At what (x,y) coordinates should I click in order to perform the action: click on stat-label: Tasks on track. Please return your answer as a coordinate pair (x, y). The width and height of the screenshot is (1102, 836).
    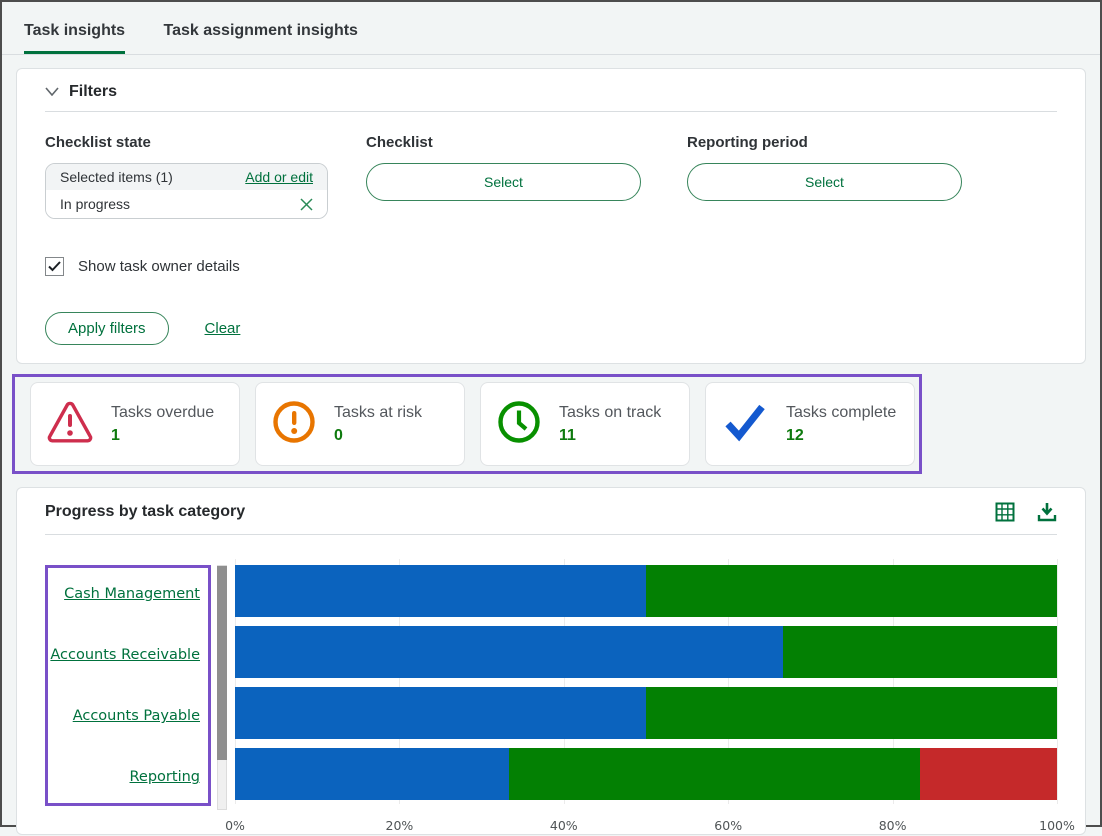
    Looking at the image, I should click on (610, 412).